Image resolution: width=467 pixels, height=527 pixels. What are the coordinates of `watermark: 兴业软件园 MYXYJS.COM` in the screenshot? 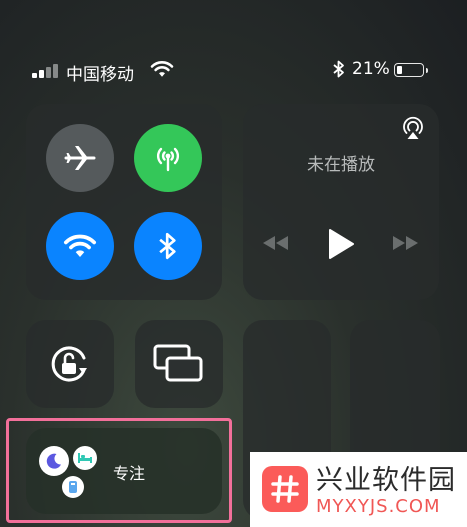 It's located at (358, 489).